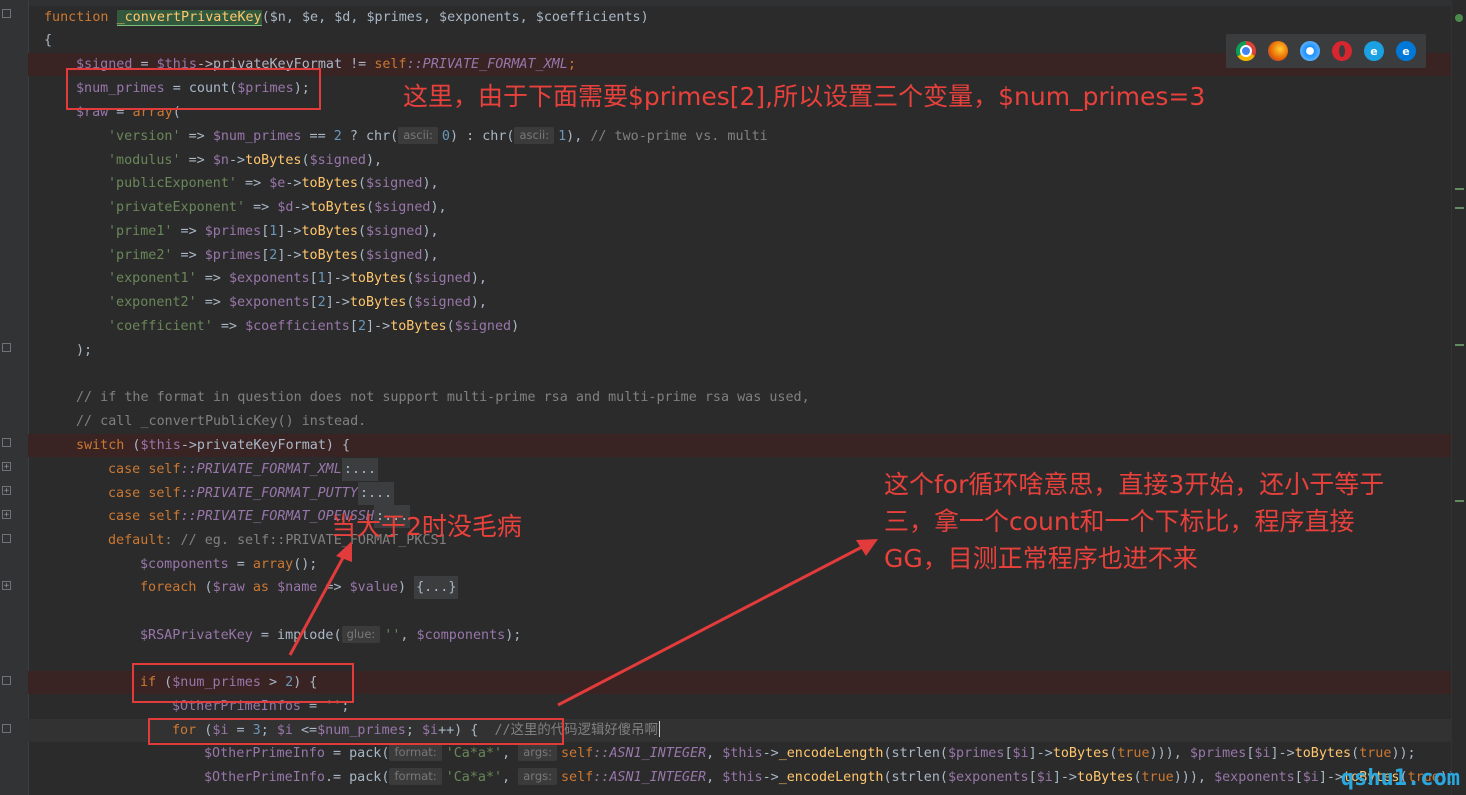 Image resolution: width=1466 pixels, height=795 pixels. I want to click on firefox-icon, so click(1278, 51).